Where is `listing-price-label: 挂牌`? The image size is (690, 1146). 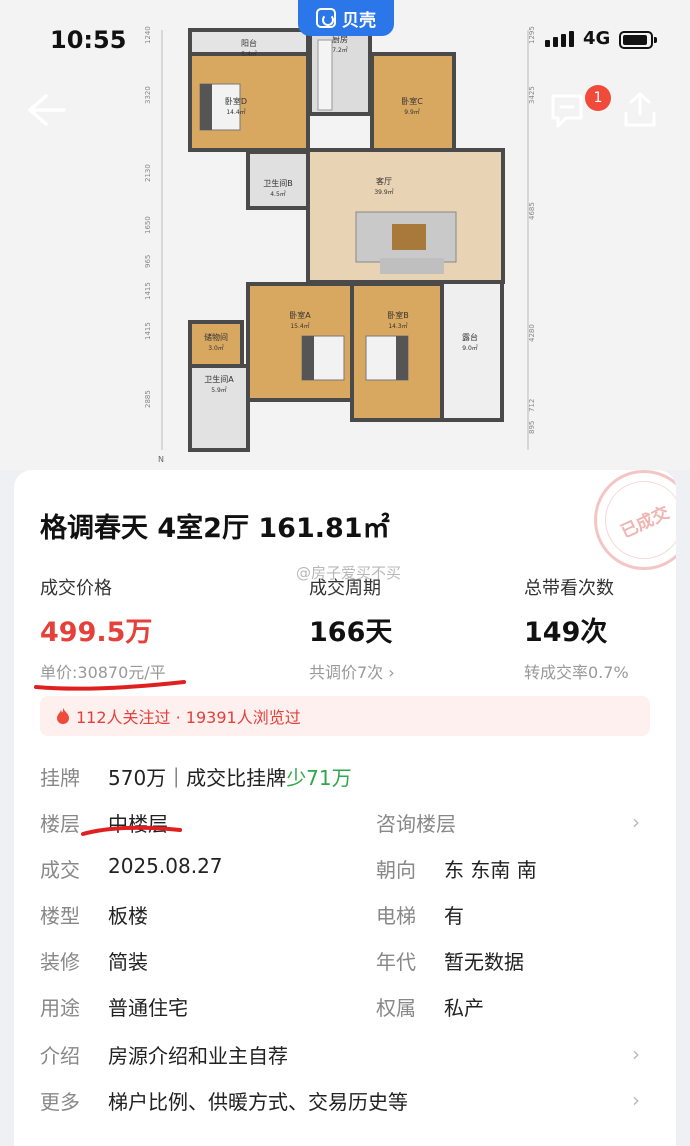
listing-price-label: 挂牌 is located at coordinates (60, 778).